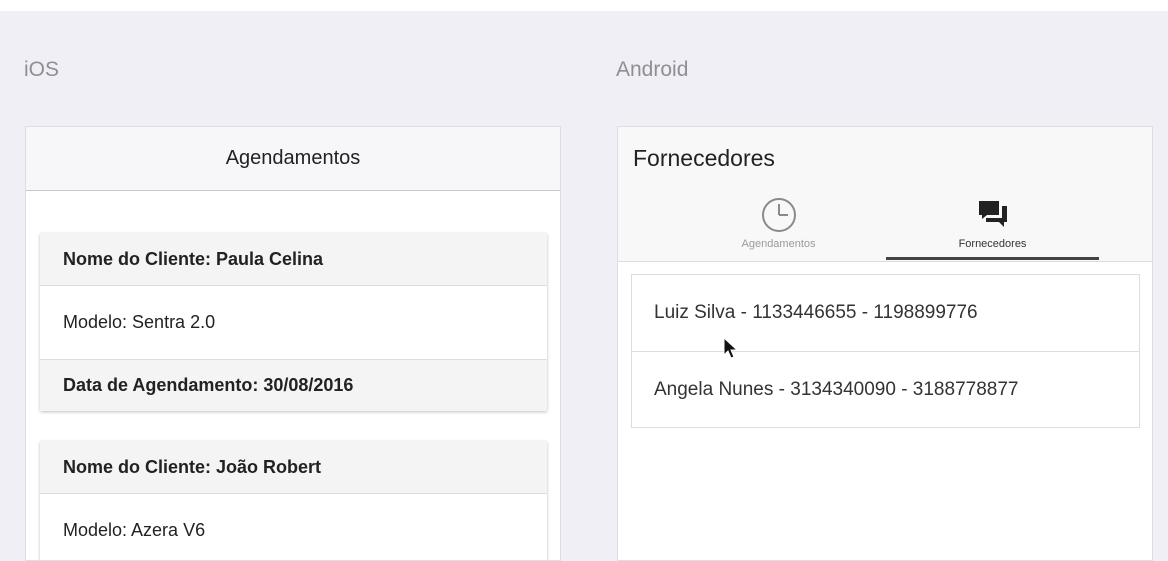  I want to click on card-client-row: Nome do Cliente: Paula Celina, so click(293, 259).